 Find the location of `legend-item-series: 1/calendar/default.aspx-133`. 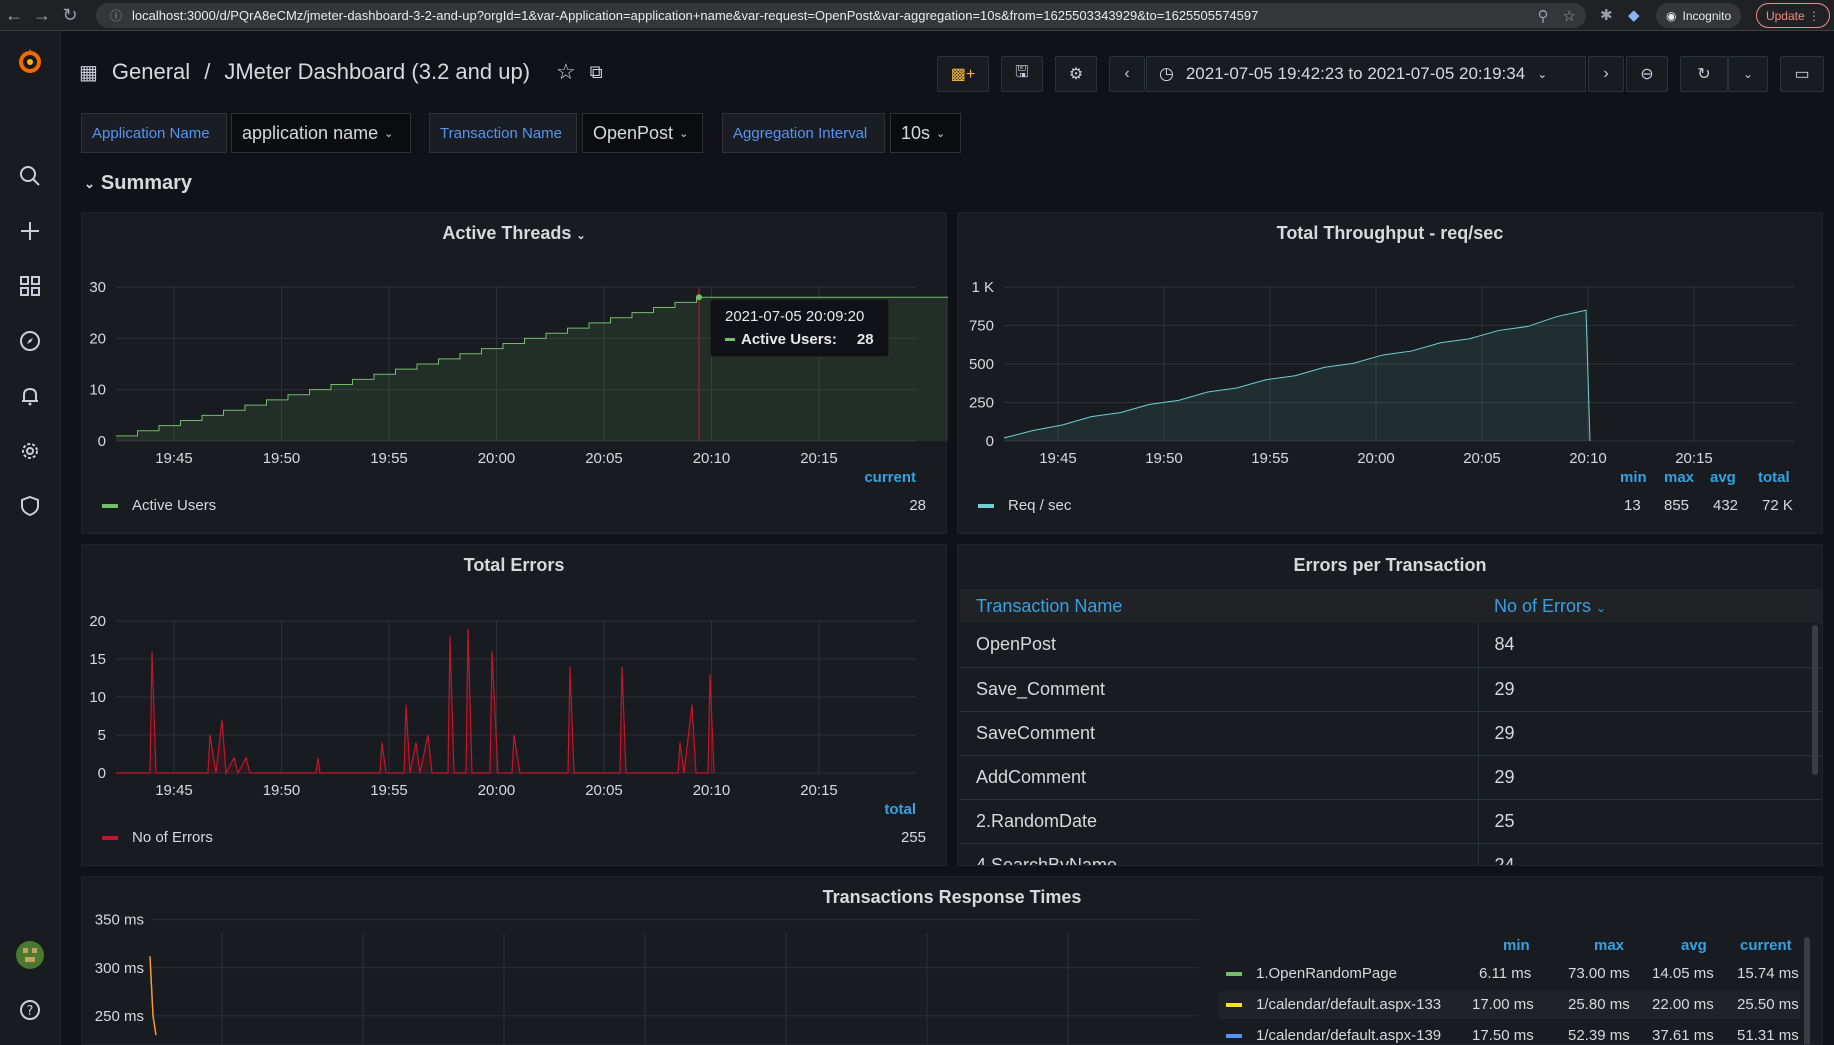

legend-item-series: 1/calendar/default.aspx-133 is located at coordinates (1333, 1004).